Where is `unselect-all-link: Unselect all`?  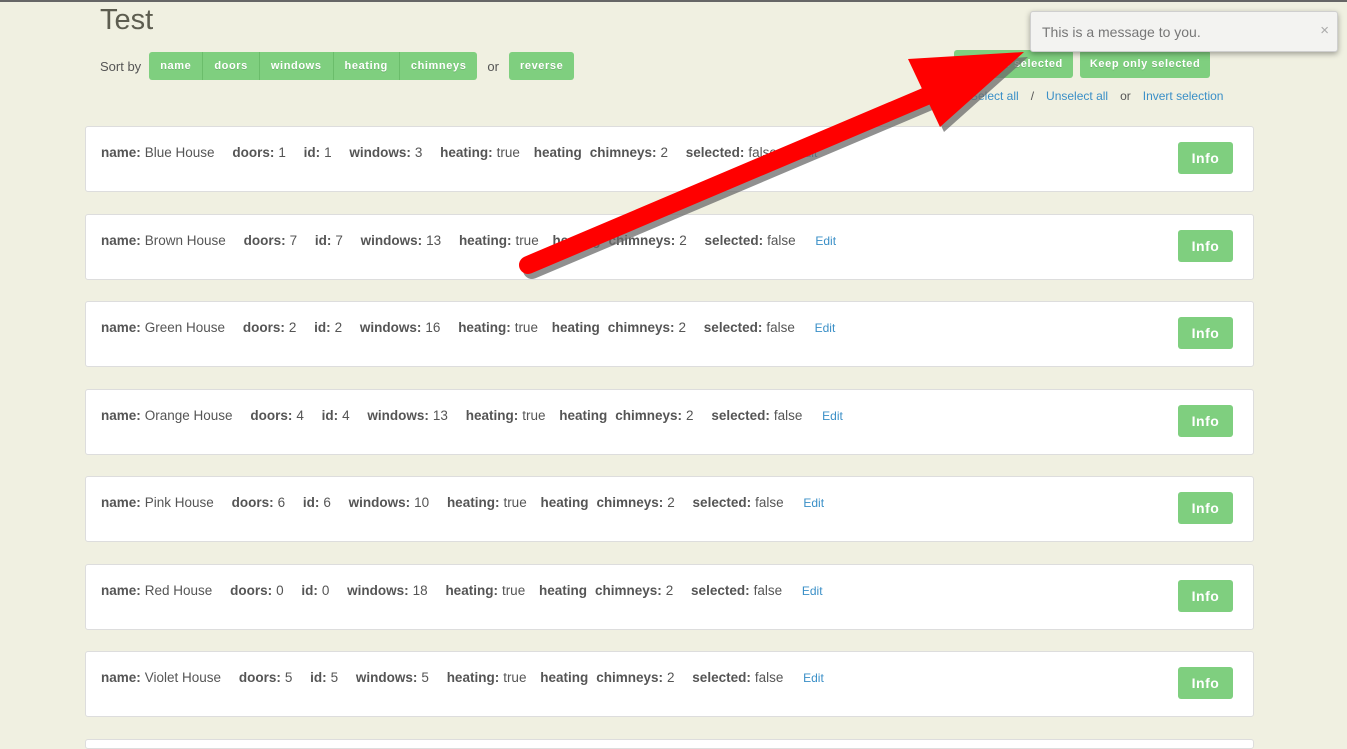
unselect-all-link: Unselect all is located at coordinates (1077, 96).